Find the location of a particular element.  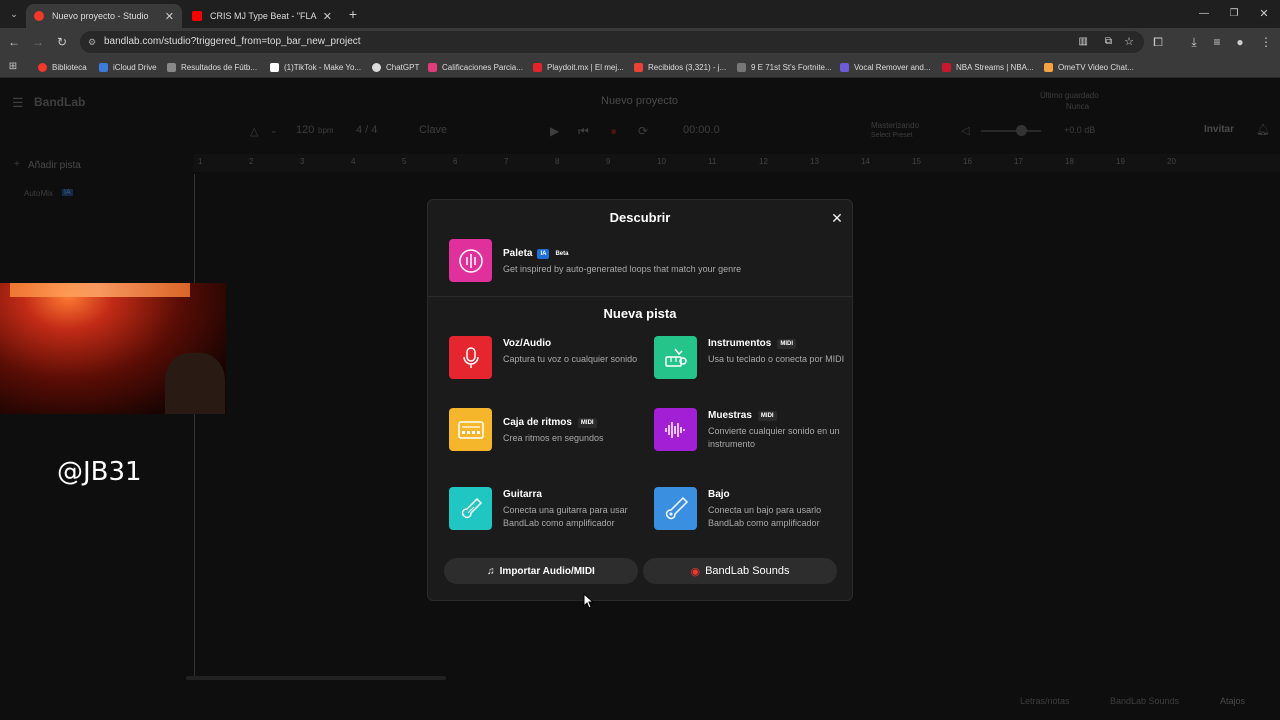

option-name: Instrumentos is located at coordinates (740, 343).